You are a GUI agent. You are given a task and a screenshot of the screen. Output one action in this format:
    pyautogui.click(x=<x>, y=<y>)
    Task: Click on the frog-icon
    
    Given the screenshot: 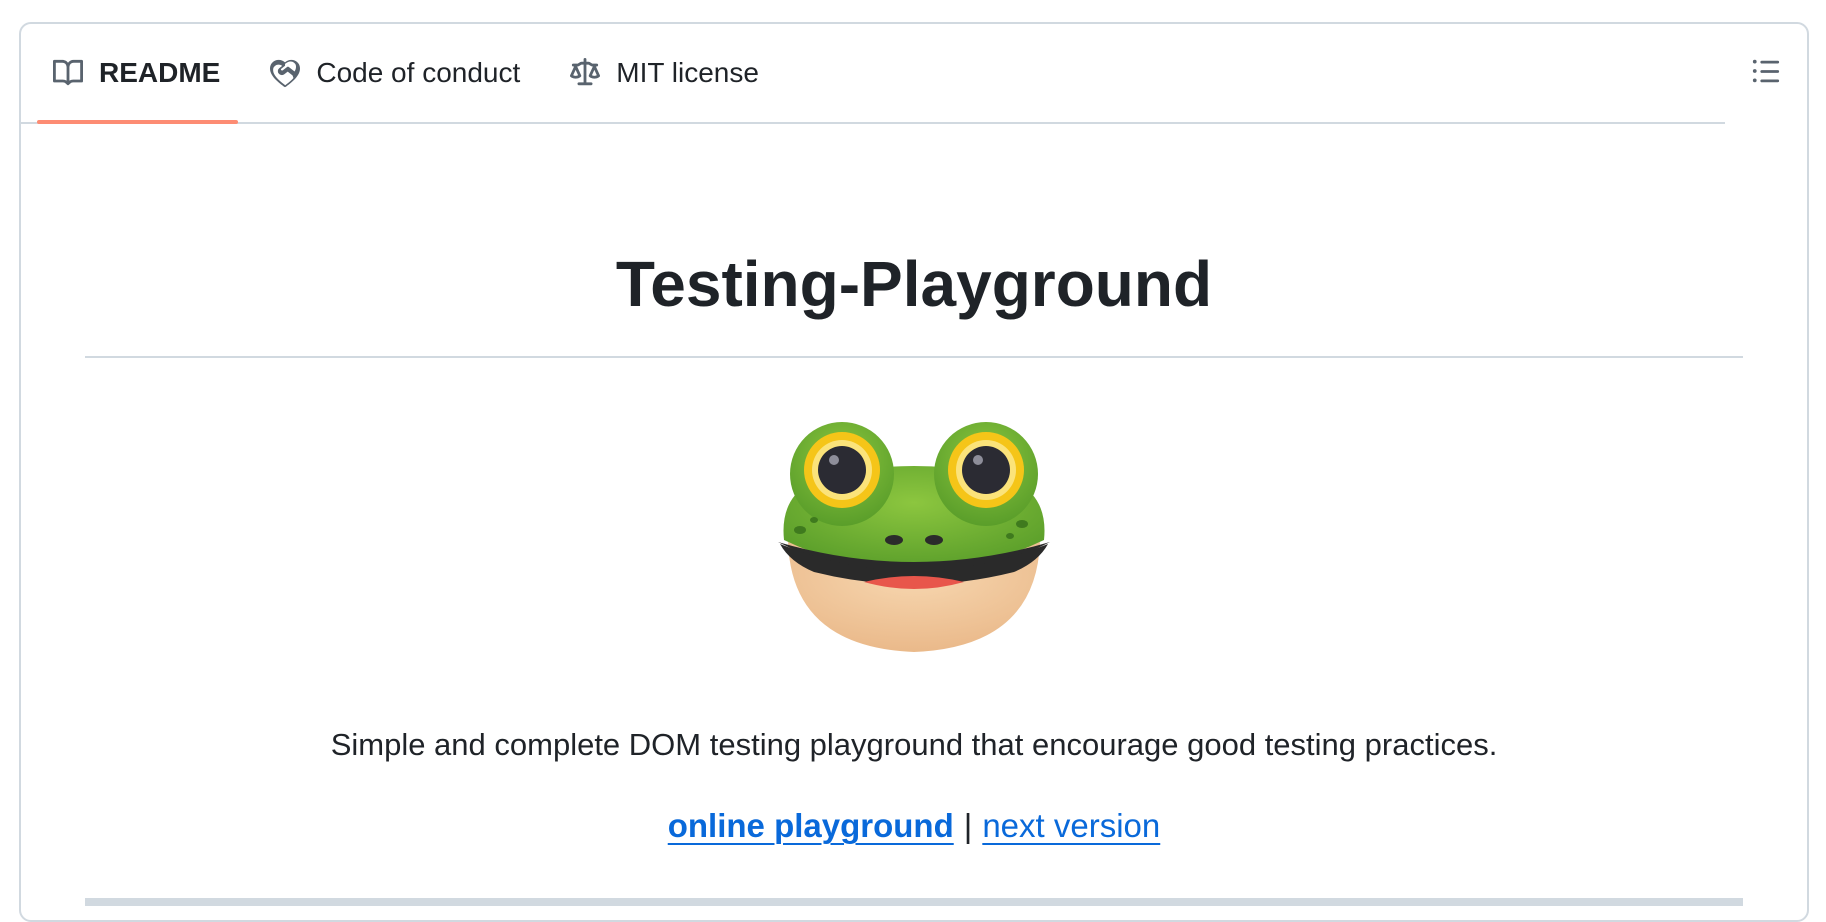 What is the action you would take?
    pyautogui.click(x=914, y=537)
    